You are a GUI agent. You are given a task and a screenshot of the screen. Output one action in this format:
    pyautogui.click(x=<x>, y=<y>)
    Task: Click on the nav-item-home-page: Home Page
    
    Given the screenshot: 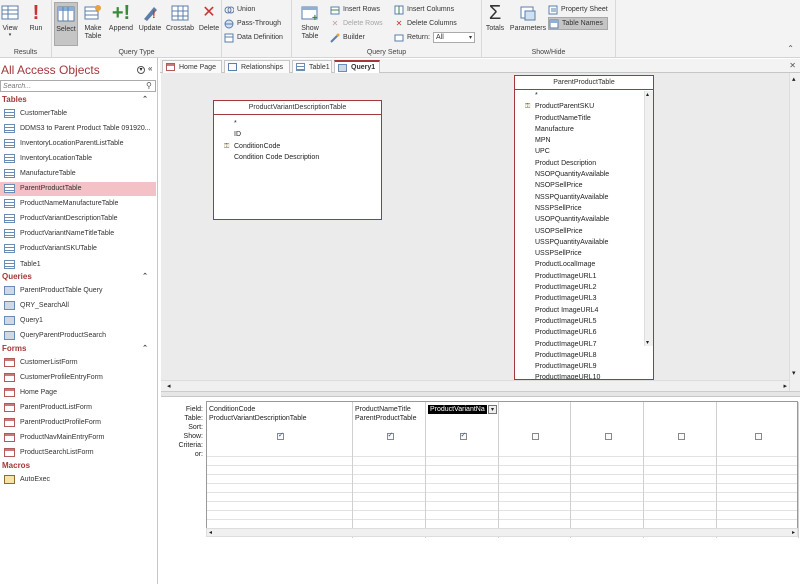 What is the action you would take?
    pyautogui.click(x=78, y=392)
    